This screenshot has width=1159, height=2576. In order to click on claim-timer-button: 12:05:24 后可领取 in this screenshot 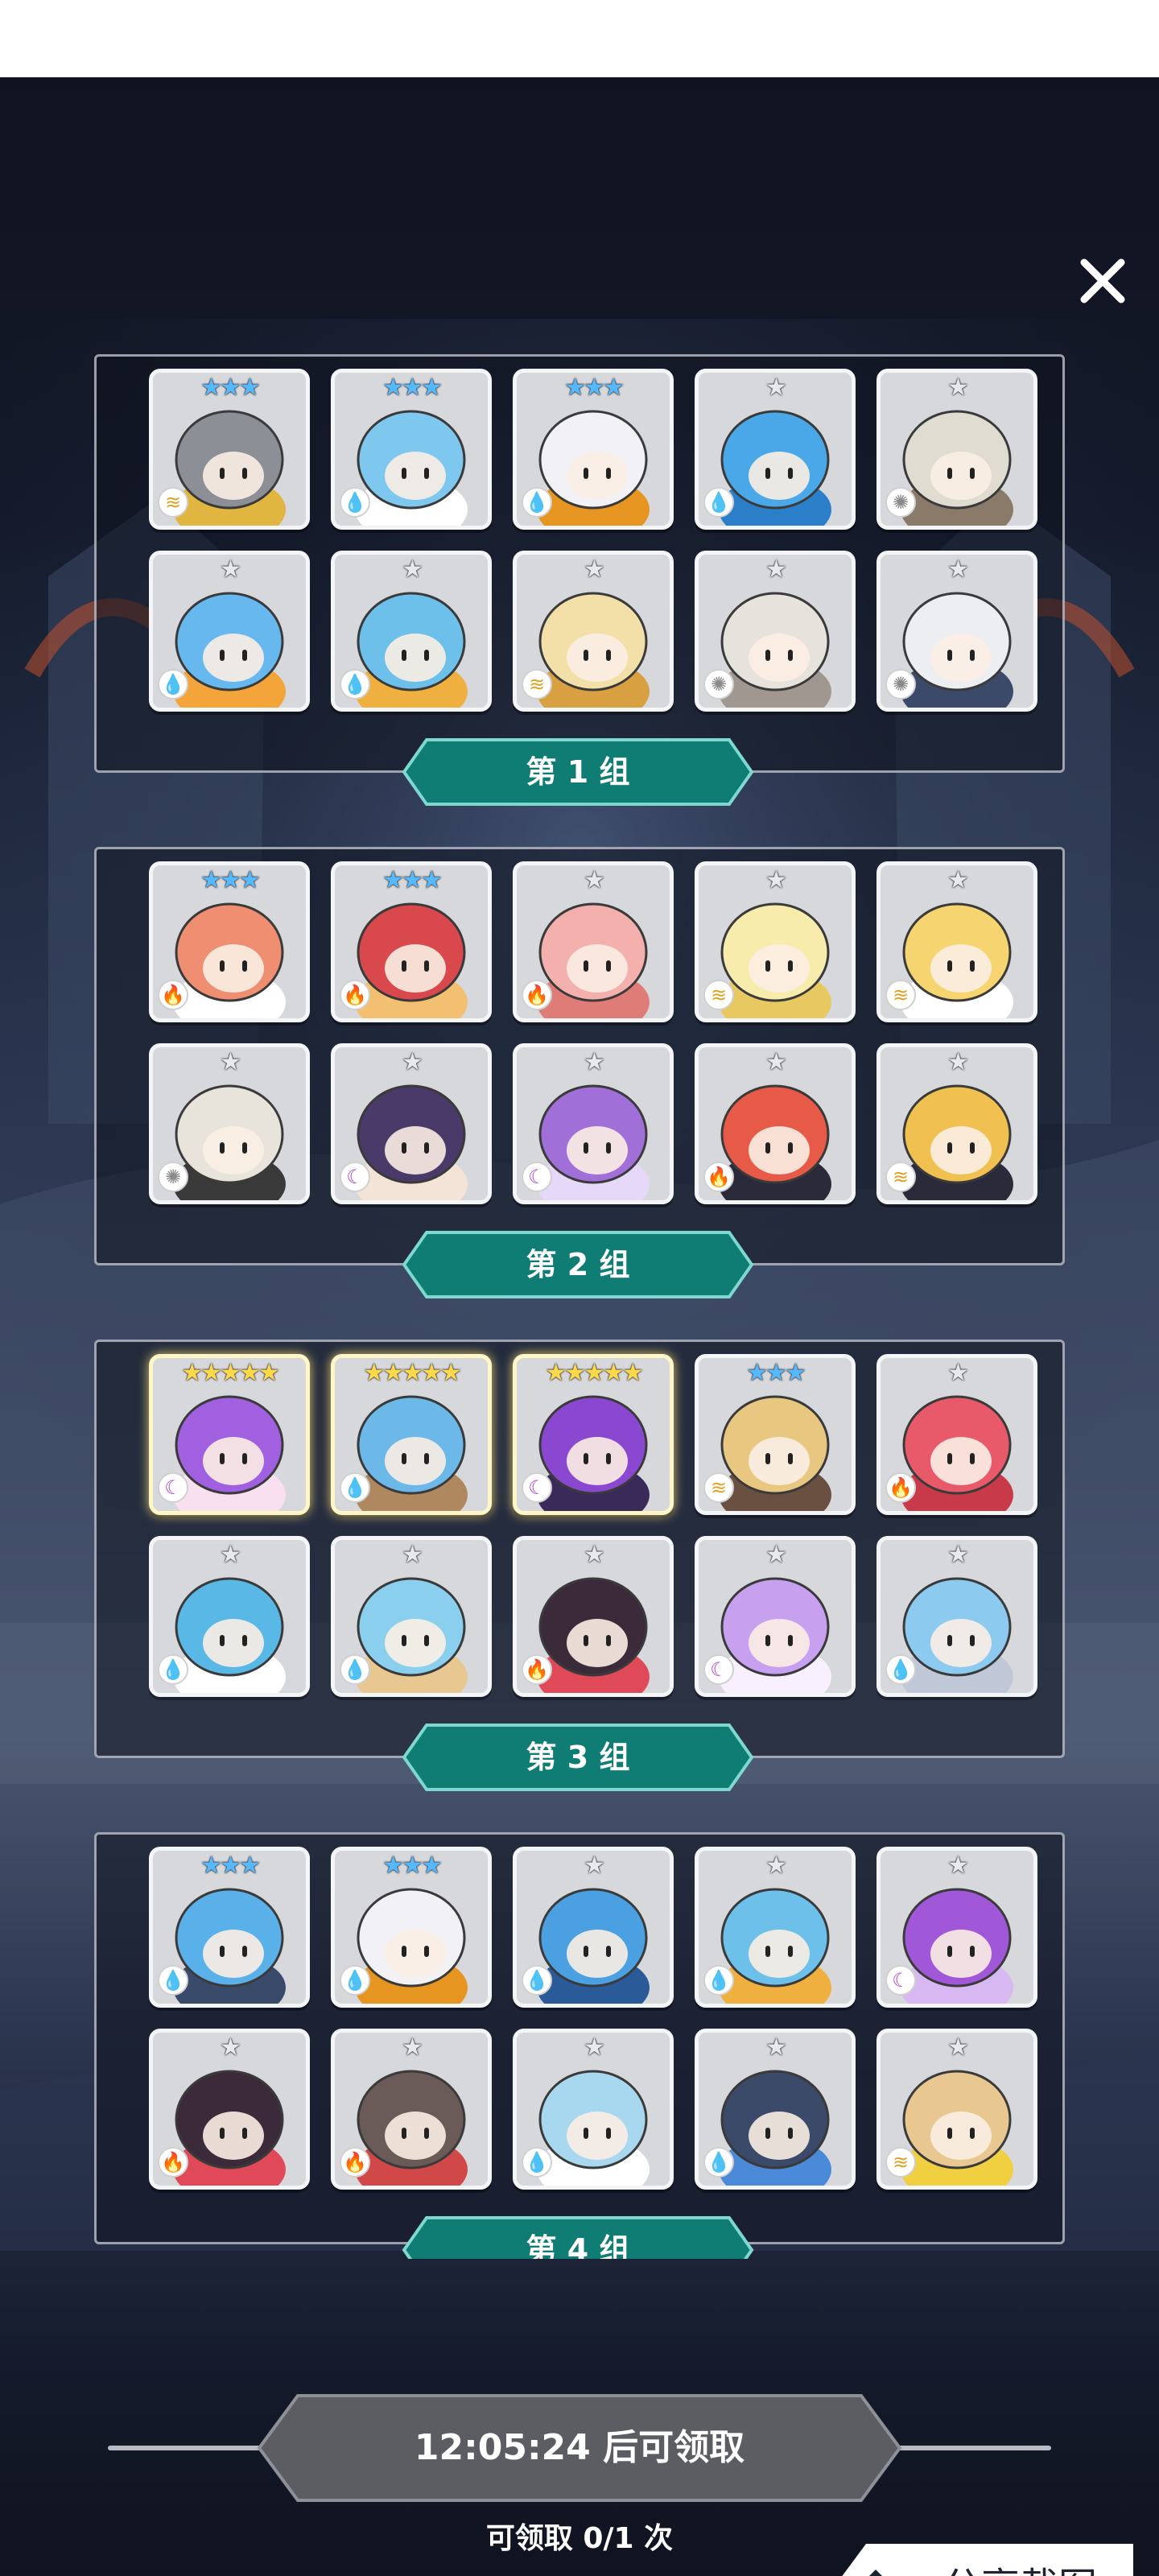, I will do `click(579, 2448)`.